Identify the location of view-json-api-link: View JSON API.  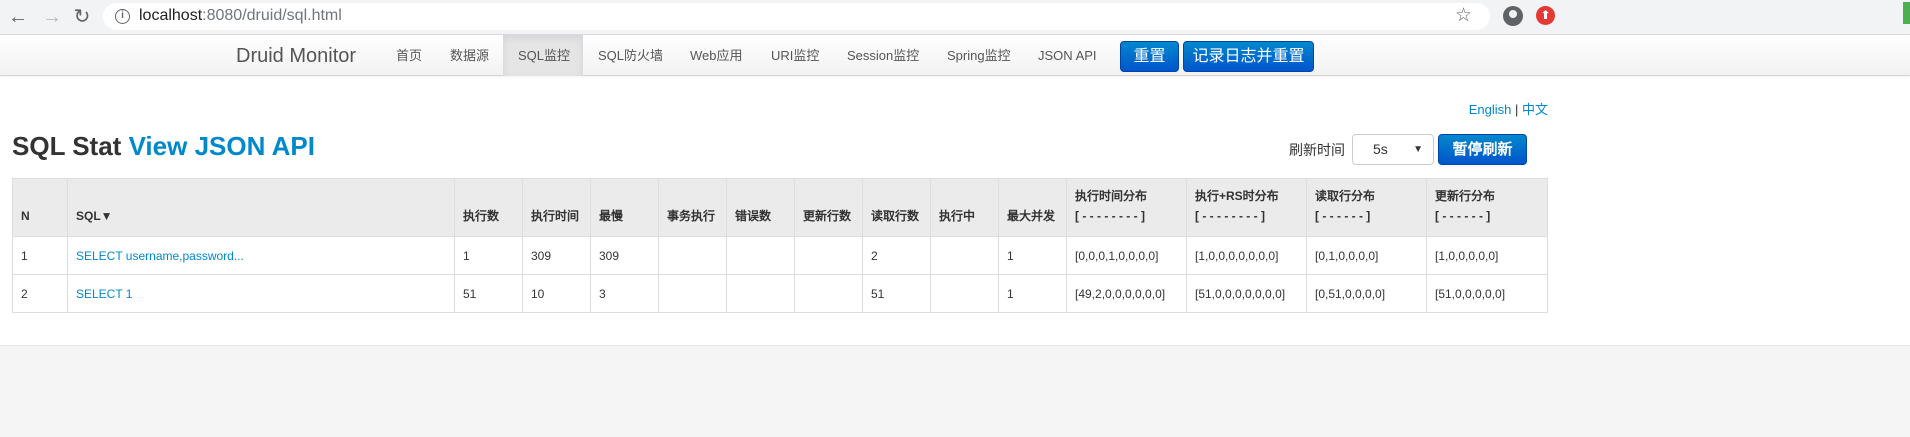
(222, 146).